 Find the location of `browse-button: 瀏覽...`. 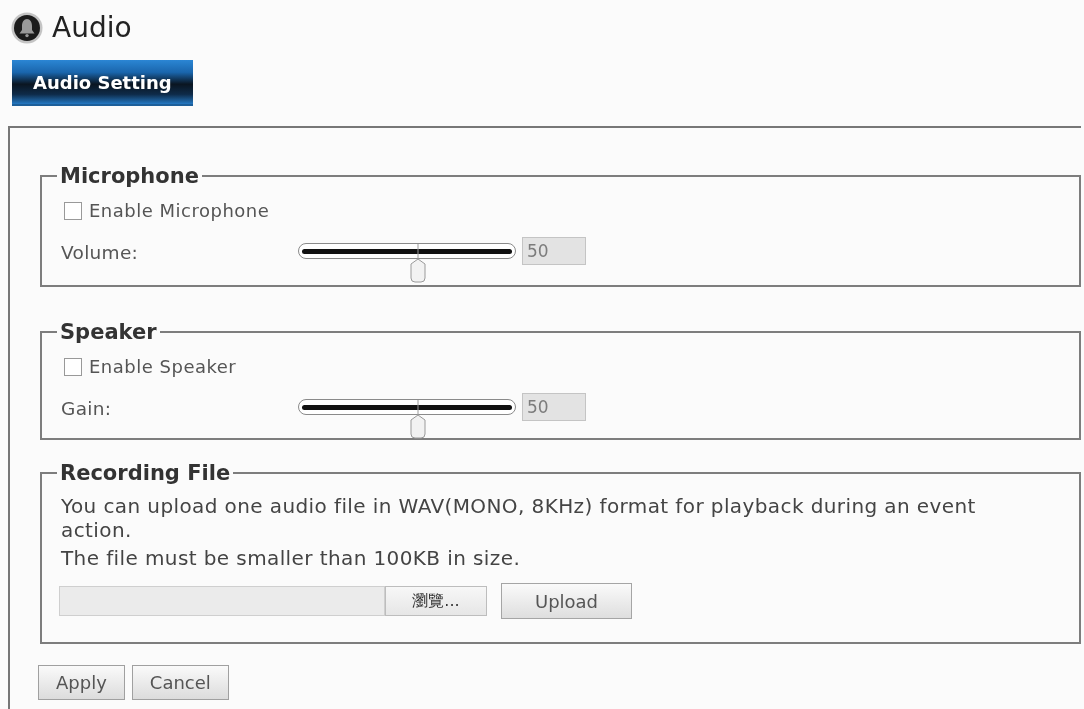

browse-button: 瀏覽... is located at coordinates (436, 601).